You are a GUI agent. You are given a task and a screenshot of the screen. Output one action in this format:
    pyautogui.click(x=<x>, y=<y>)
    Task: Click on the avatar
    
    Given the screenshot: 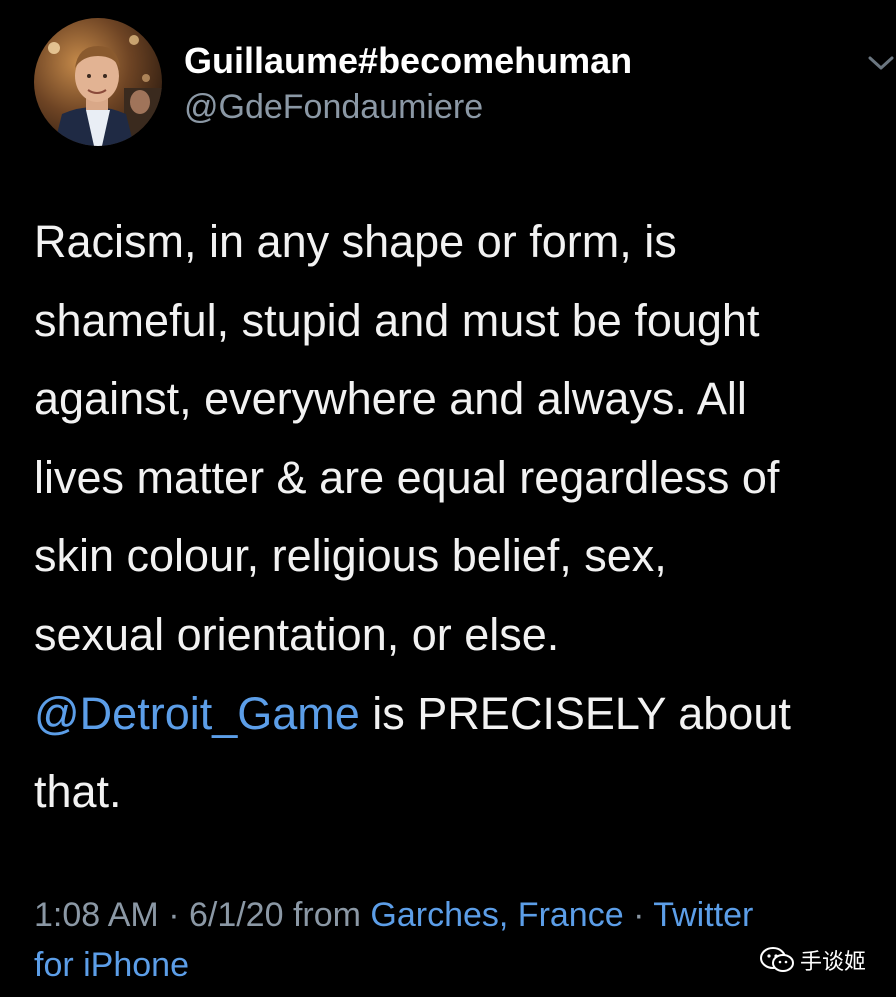 What is the action you would take?
    pyautogui.click(x=98, y=82)
    